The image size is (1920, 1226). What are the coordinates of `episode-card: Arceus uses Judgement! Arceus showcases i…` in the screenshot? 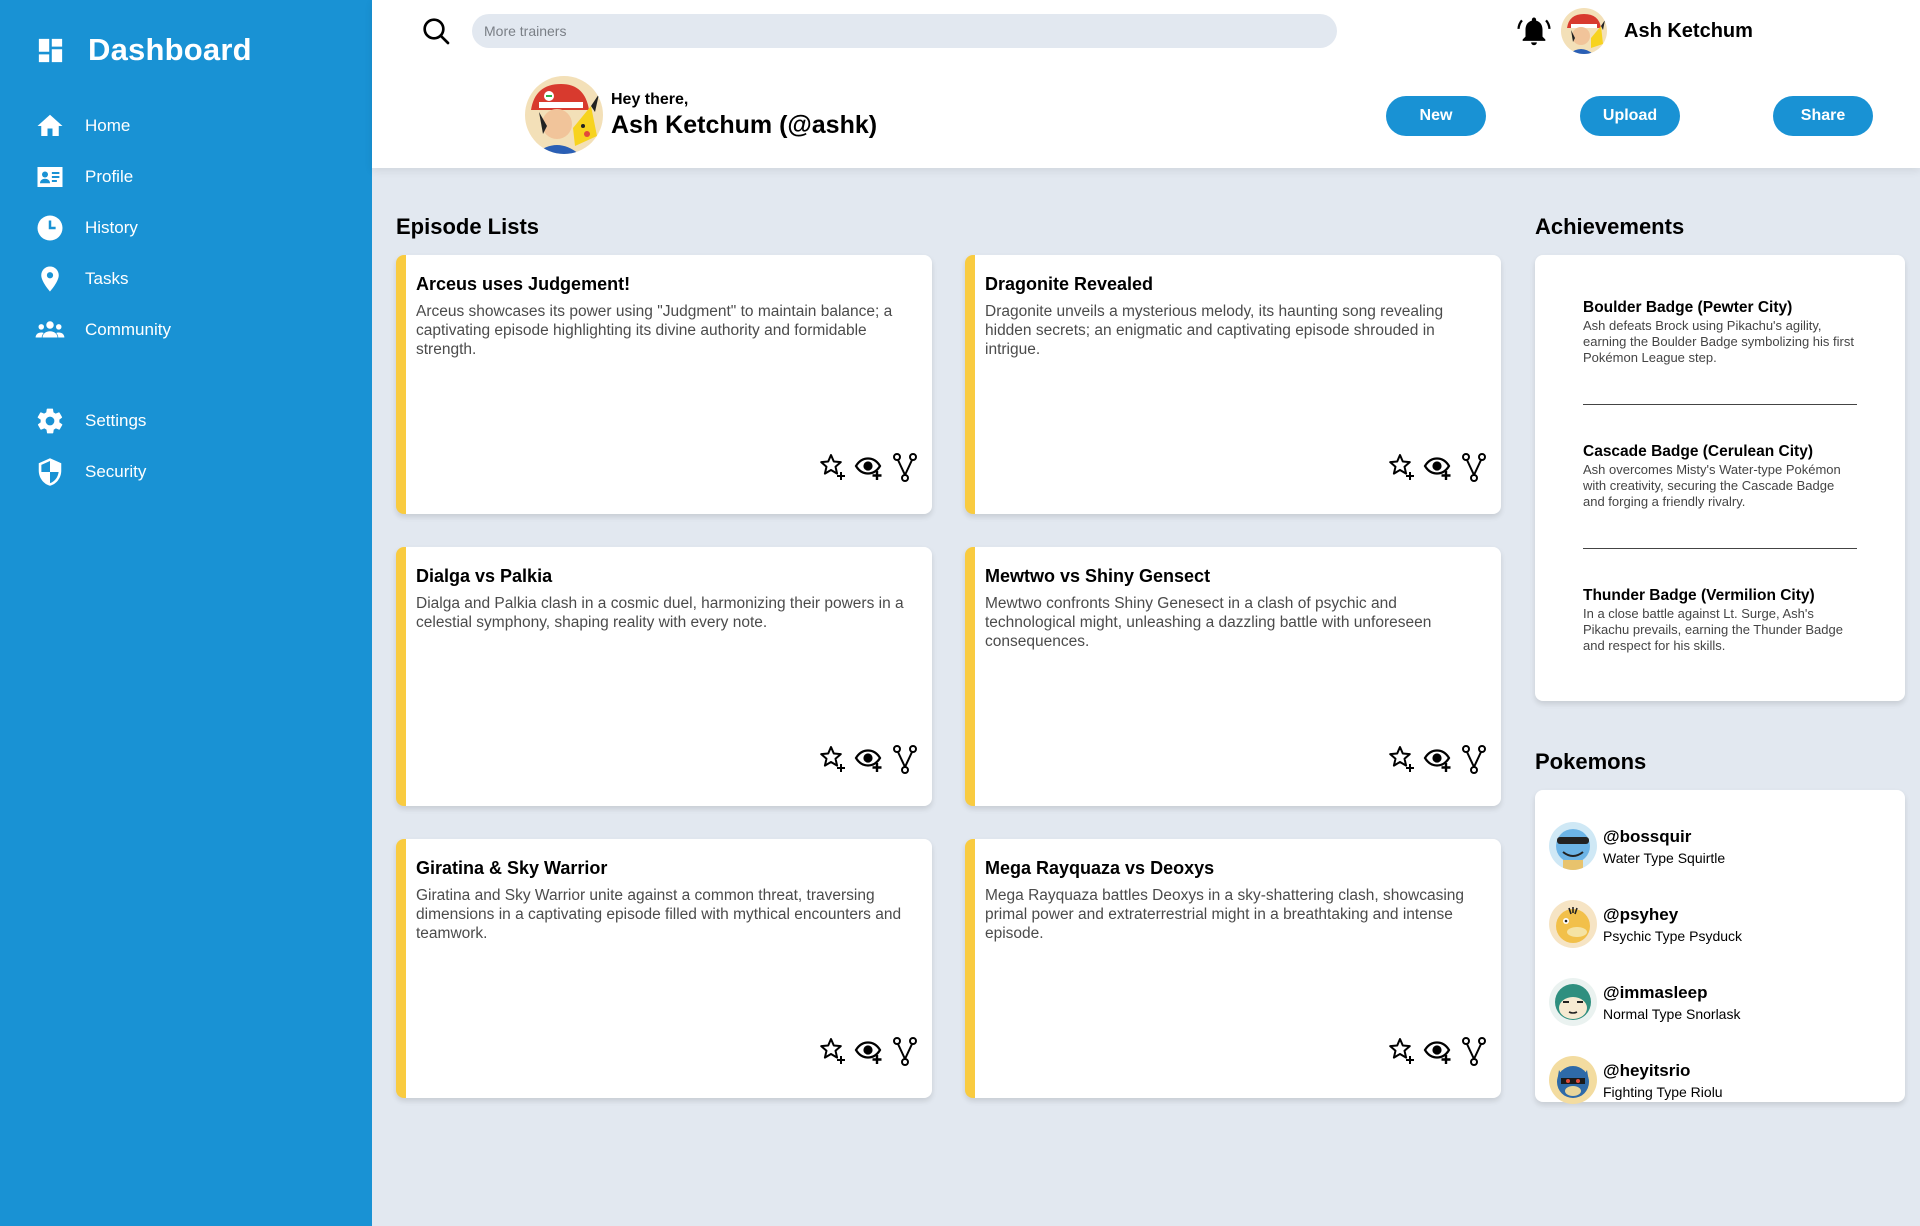 It's located at (664, 384).